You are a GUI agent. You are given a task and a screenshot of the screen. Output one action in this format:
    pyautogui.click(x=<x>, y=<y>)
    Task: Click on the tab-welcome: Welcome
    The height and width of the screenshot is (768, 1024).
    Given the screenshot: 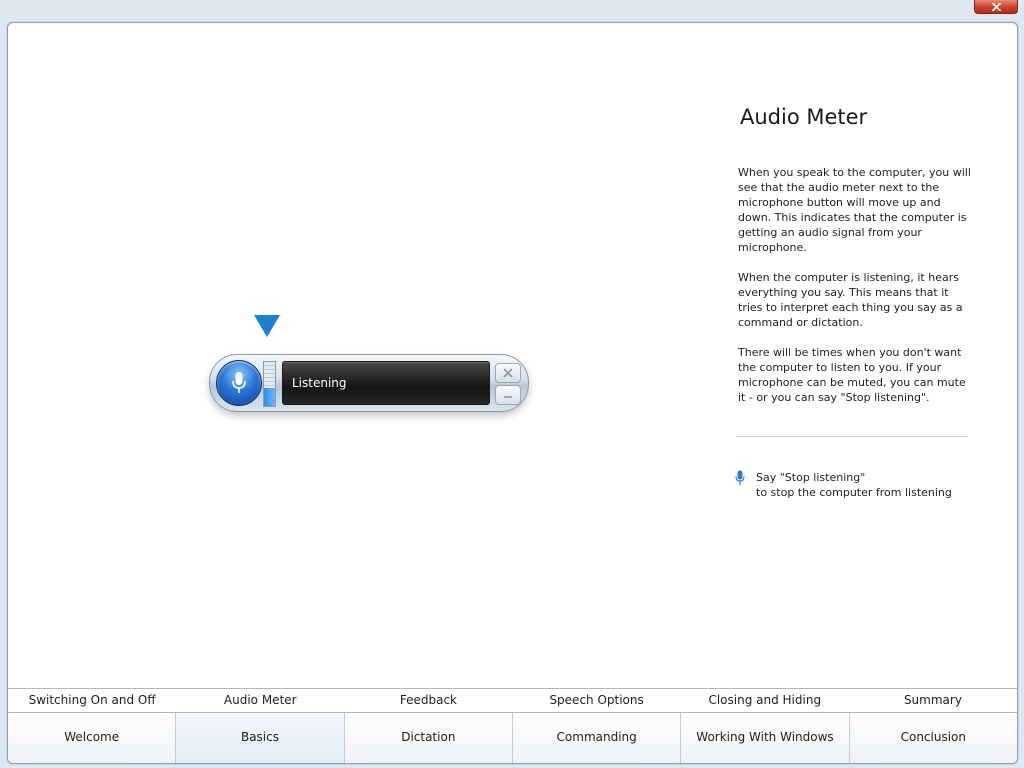 What is the action you would take?
    pyautogui.click(x=92, y=738)
    